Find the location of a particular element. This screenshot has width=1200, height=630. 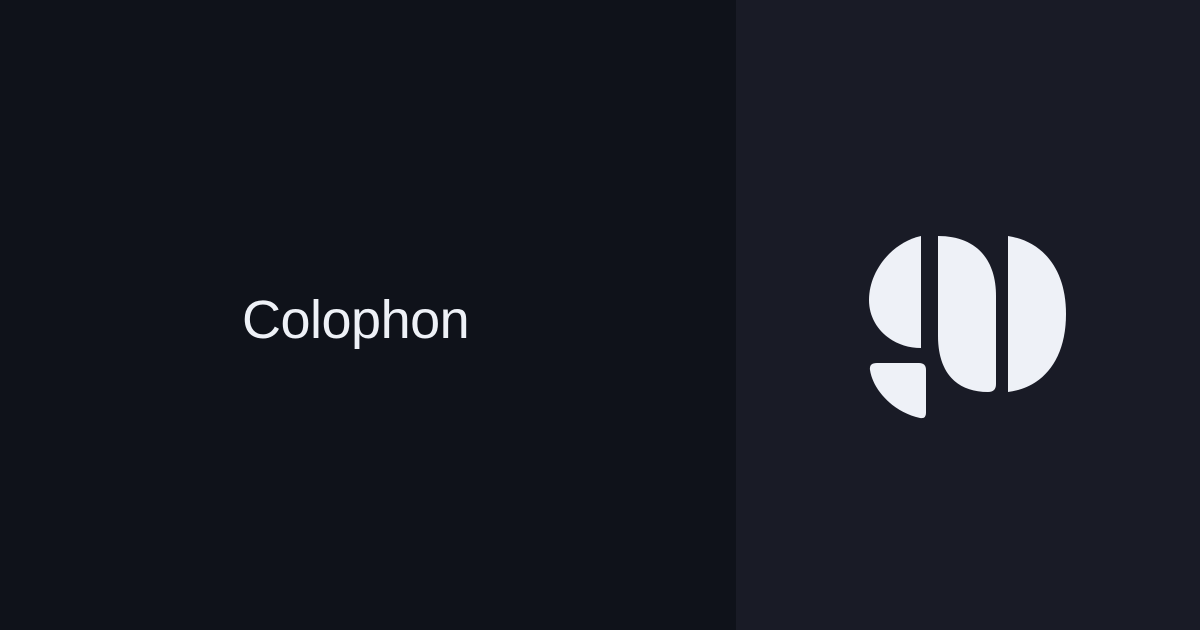

logo-left-tail-shape is located at coordinates (897, 391).